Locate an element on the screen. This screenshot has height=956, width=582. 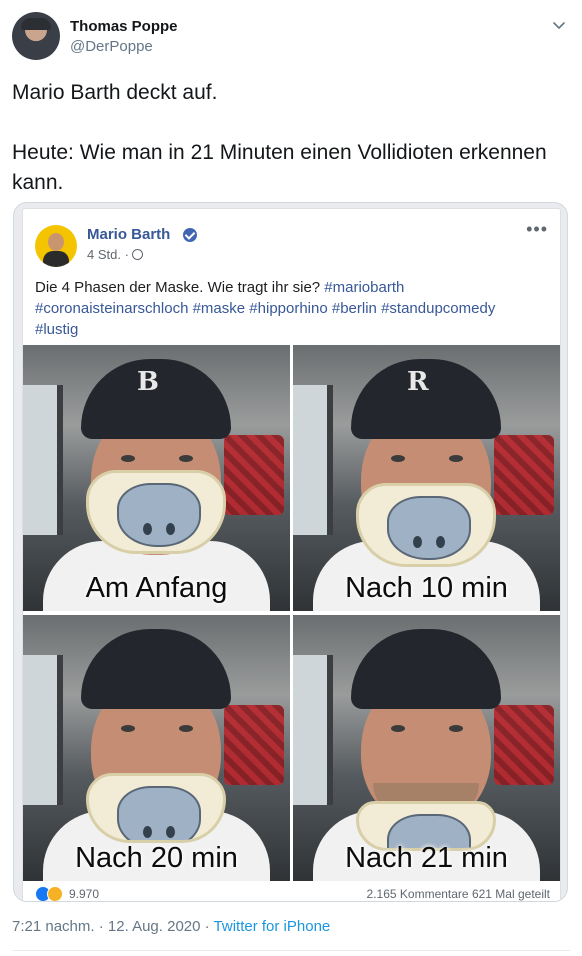
hashtag: #lustig is located at coordinates (56, 329).